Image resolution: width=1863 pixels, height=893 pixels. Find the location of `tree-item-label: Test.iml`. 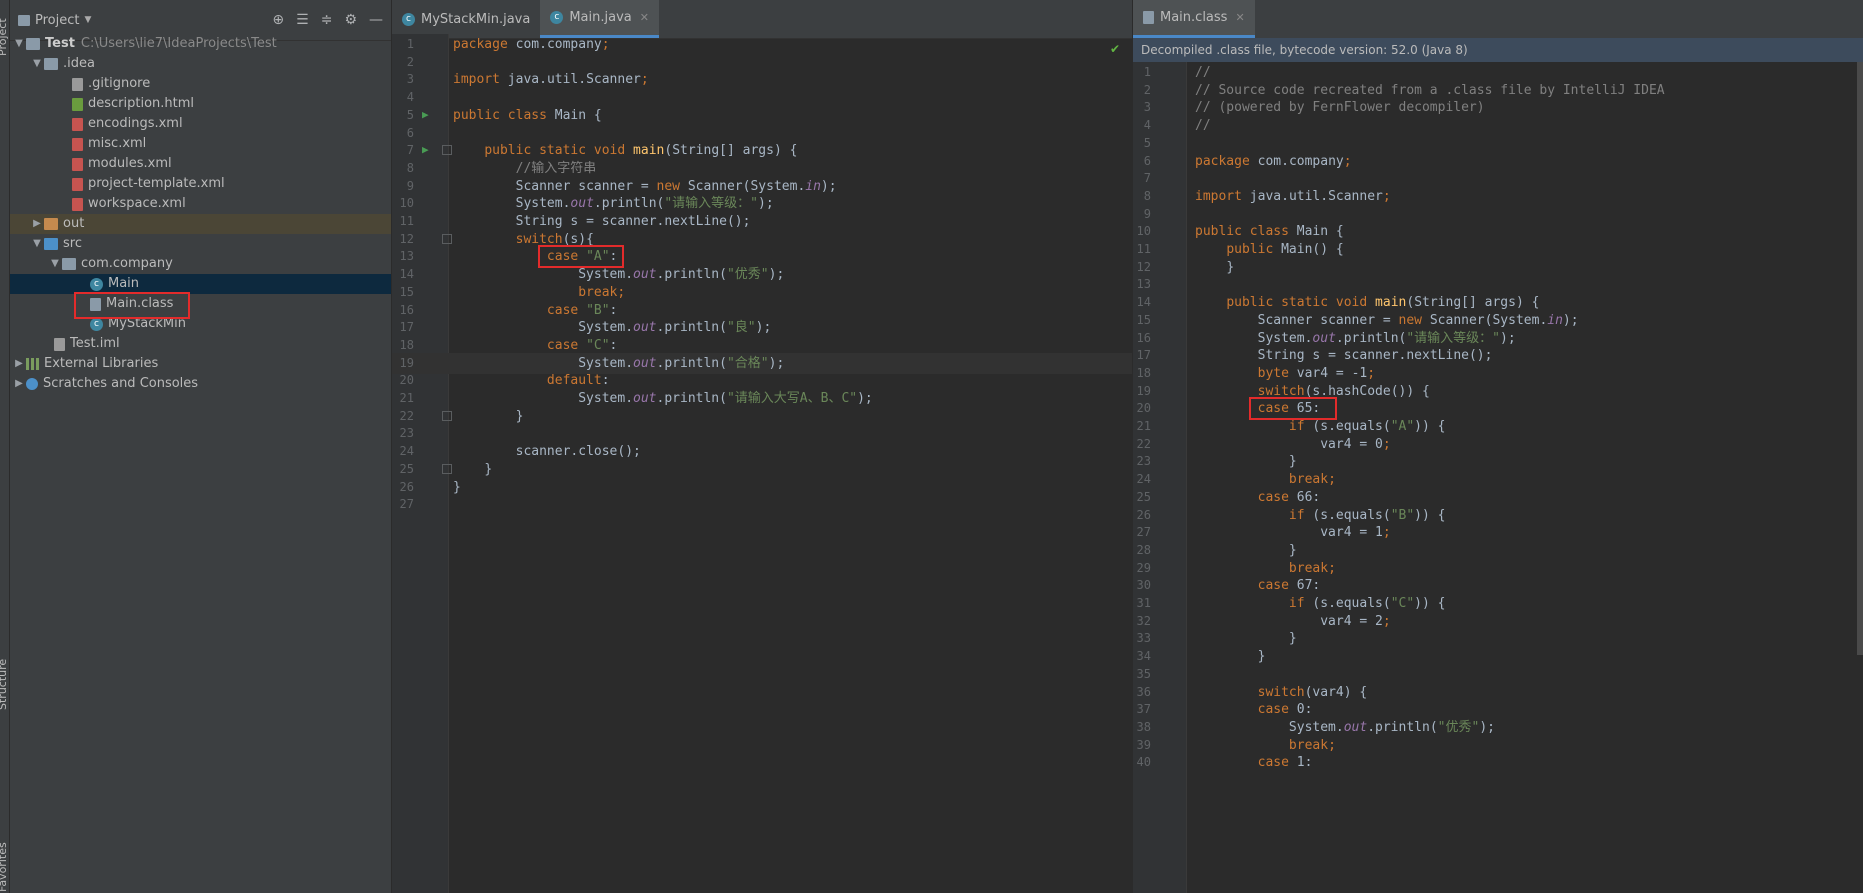

tree-item-label: Test.iml is located at coordinates (95, 343).